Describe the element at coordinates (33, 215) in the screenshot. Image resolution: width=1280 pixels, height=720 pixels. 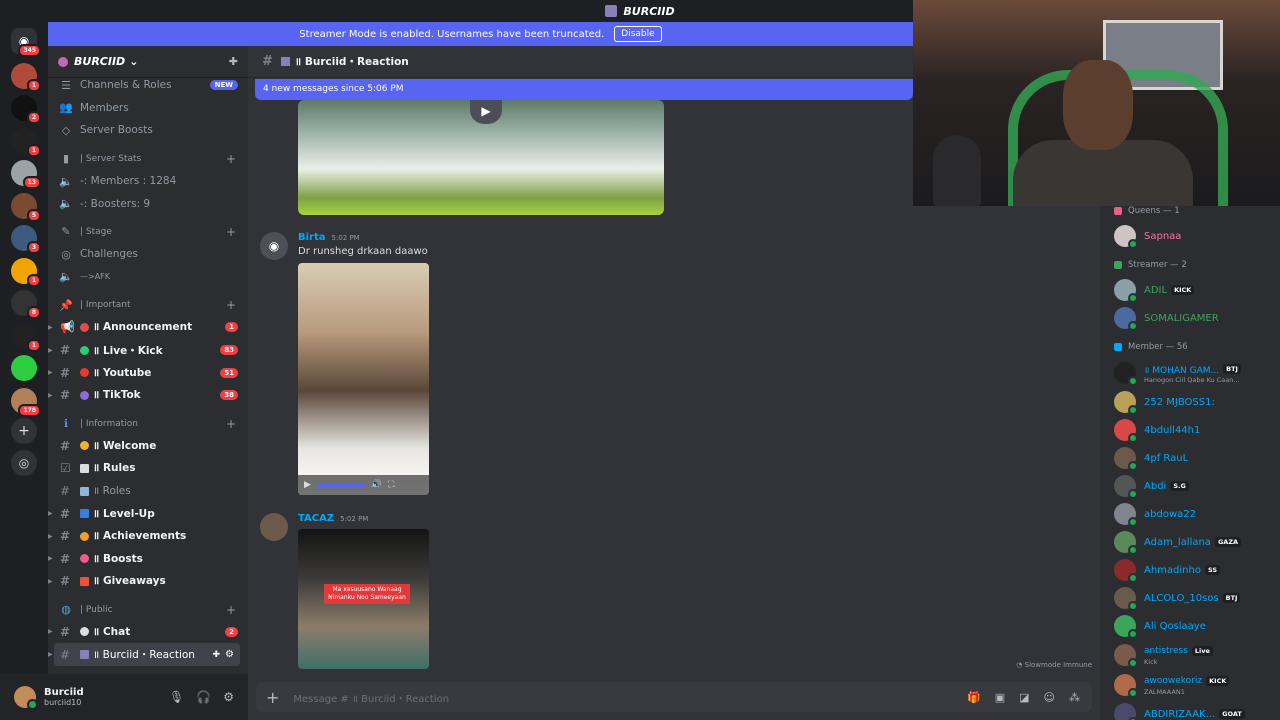
I see `unread-badge: 5` at that location.